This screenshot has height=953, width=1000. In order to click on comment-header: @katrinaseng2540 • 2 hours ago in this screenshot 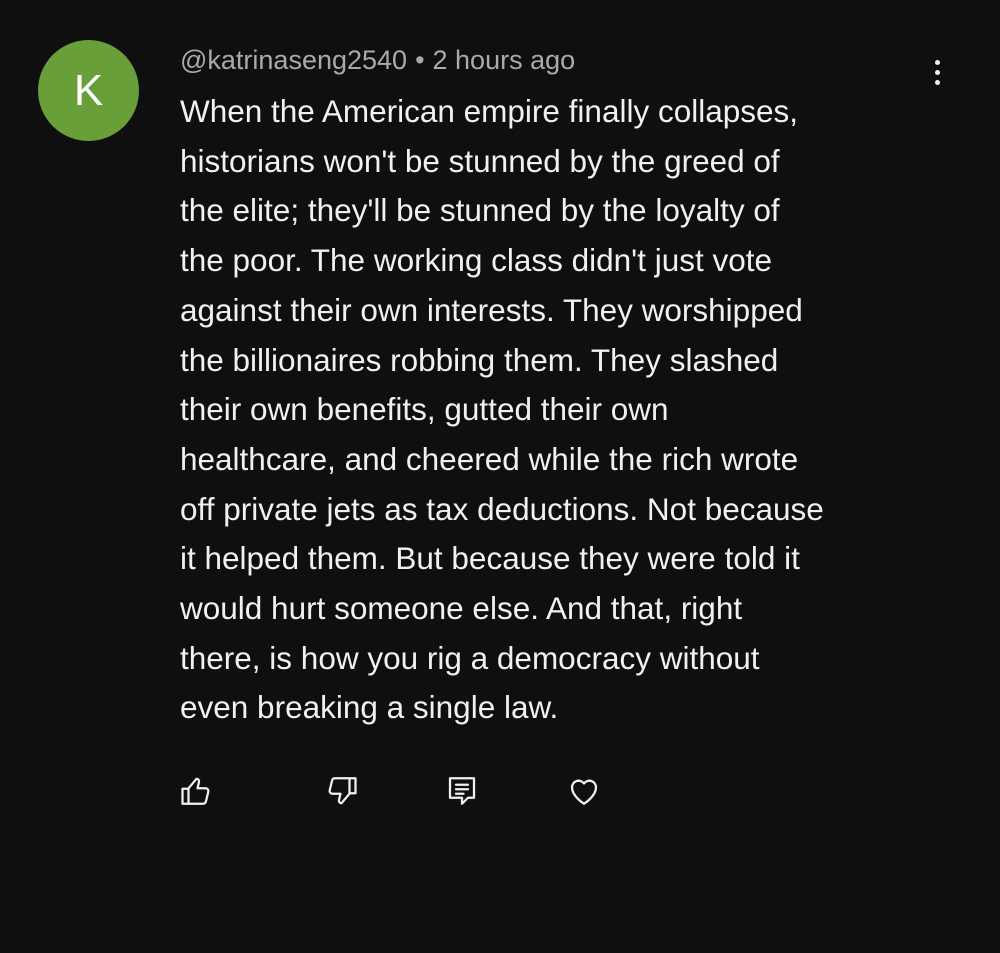, I will do `click(377, 60)`.